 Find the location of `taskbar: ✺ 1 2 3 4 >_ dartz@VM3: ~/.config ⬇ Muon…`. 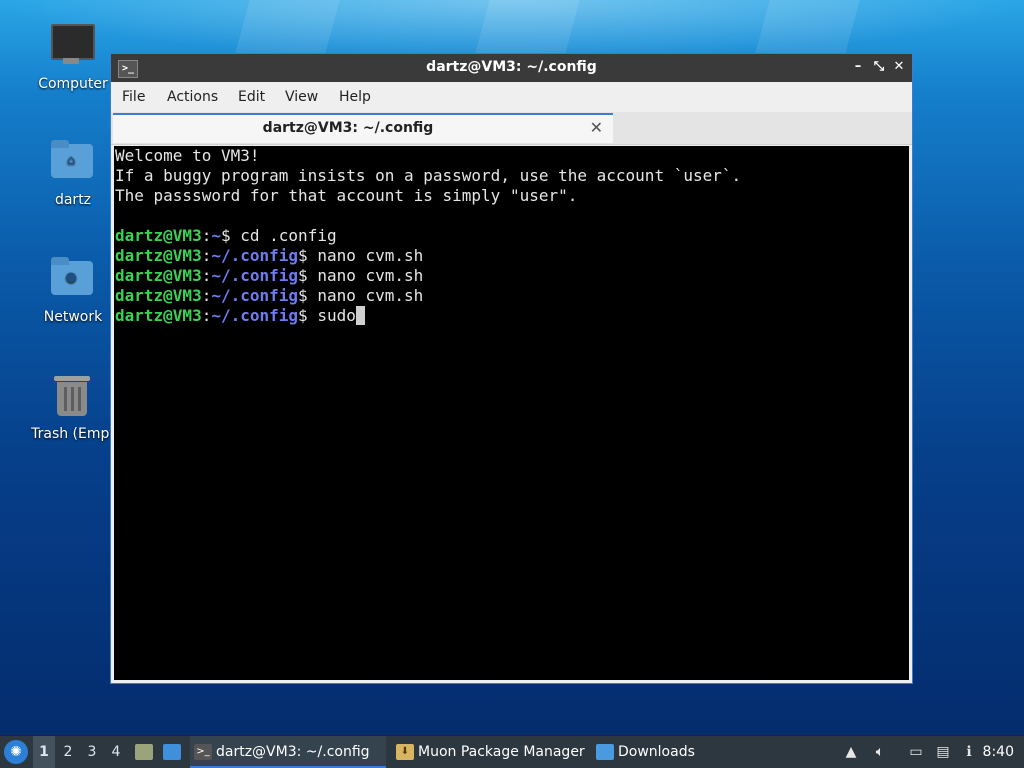

taskbar: ✺ 1 2 3 4 >_ dartz@VM3: ~/.config ⬇ Muon… is located at coordinates (512, 751).